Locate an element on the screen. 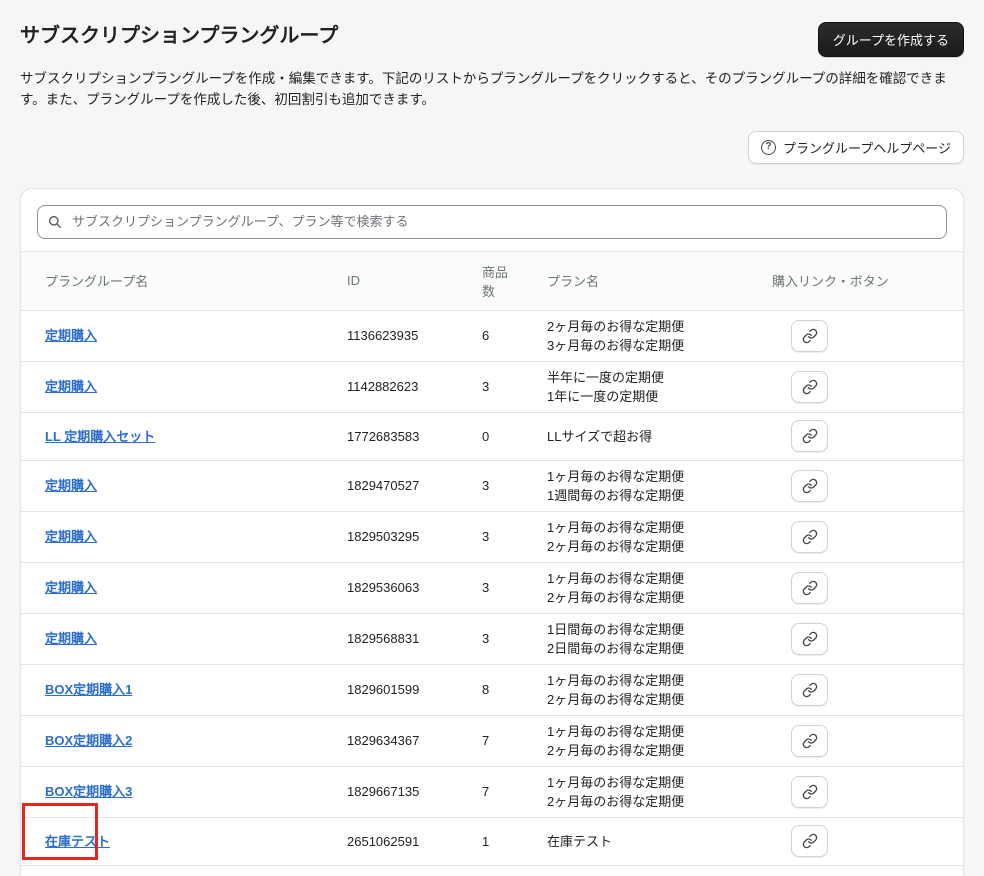 Image resolution: width=984 pixels, height=876 pixels. plan-group-link: BOX定期購入1 is located at coordinates (88, 689).